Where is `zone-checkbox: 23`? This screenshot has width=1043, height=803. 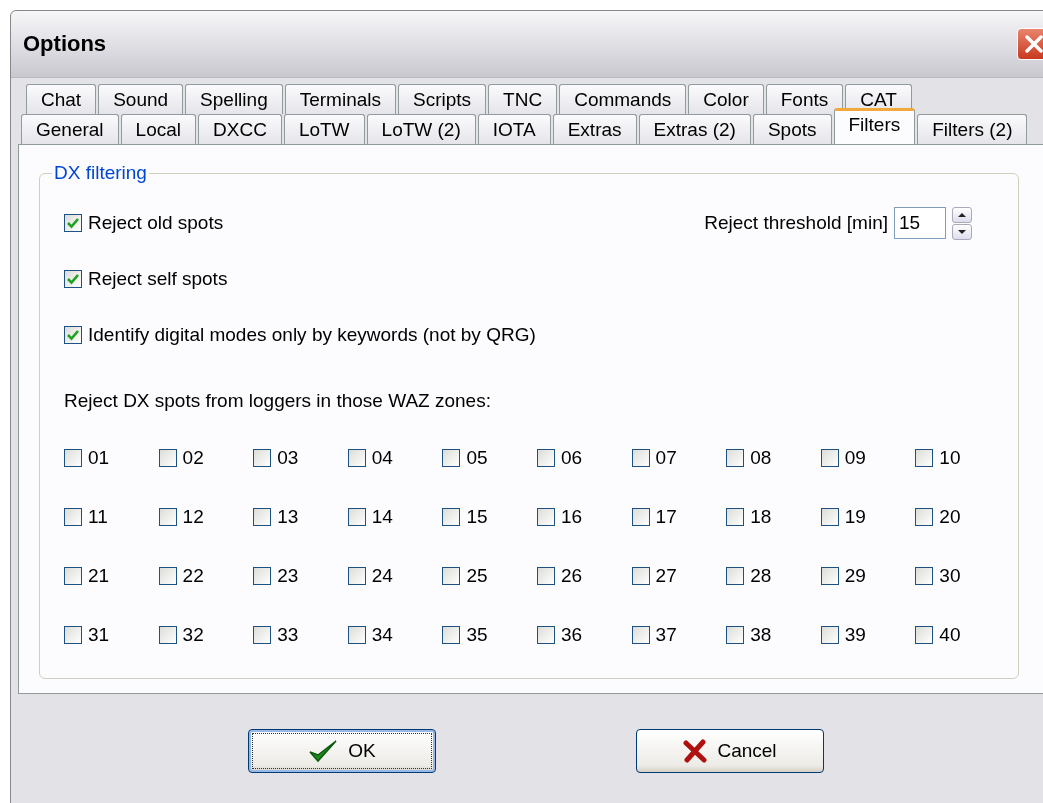 zone-checkbox: 23 is located at coordinates (300, 576).